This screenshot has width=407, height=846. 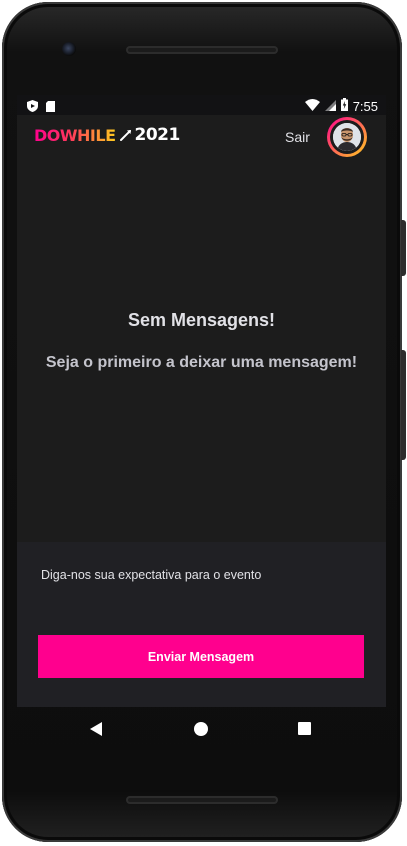 I want to click on front-camera, so click(x=69, y=49).